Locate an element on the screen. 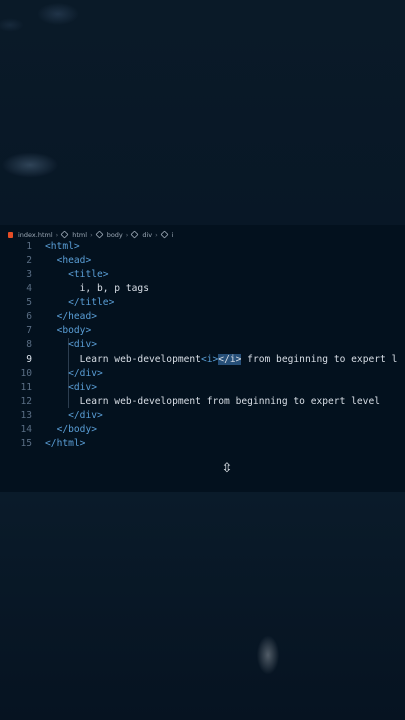  html-file-icon is located at coordinates (10, 234).